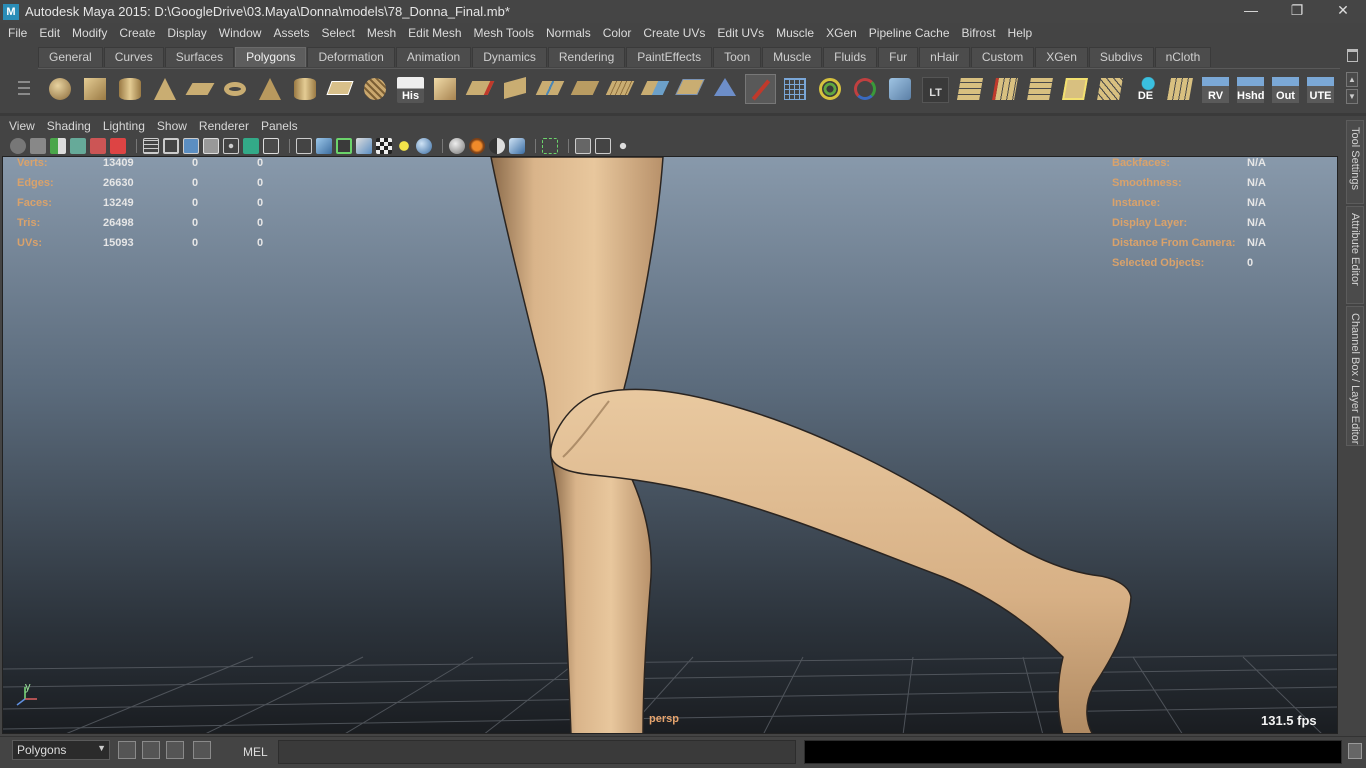 Image resolution: width=1366 pixels, height=768 pixels. What do you see at coordinates (22, 126) in the screenshot?
I see `panel-menu-view: View` at bounding box center [22, 126].